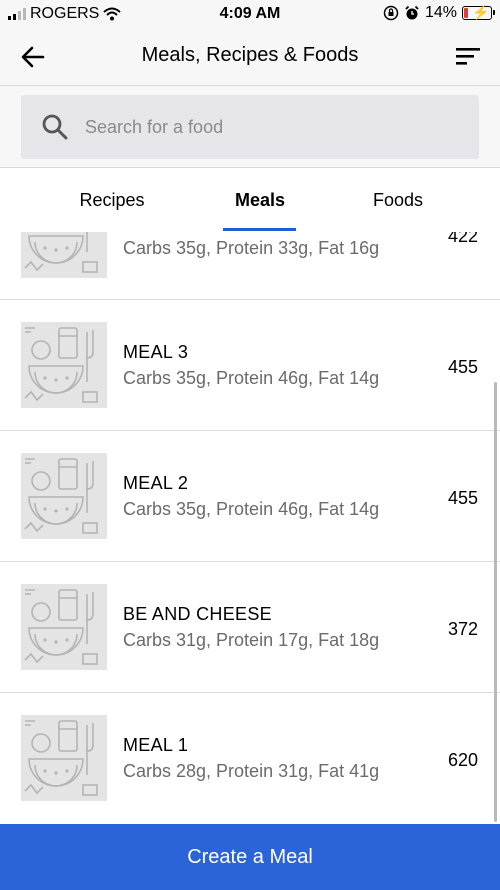 Image resolution: width=500 pixels, height=890 pixels. I want to click on search-box, so click(250, 127).